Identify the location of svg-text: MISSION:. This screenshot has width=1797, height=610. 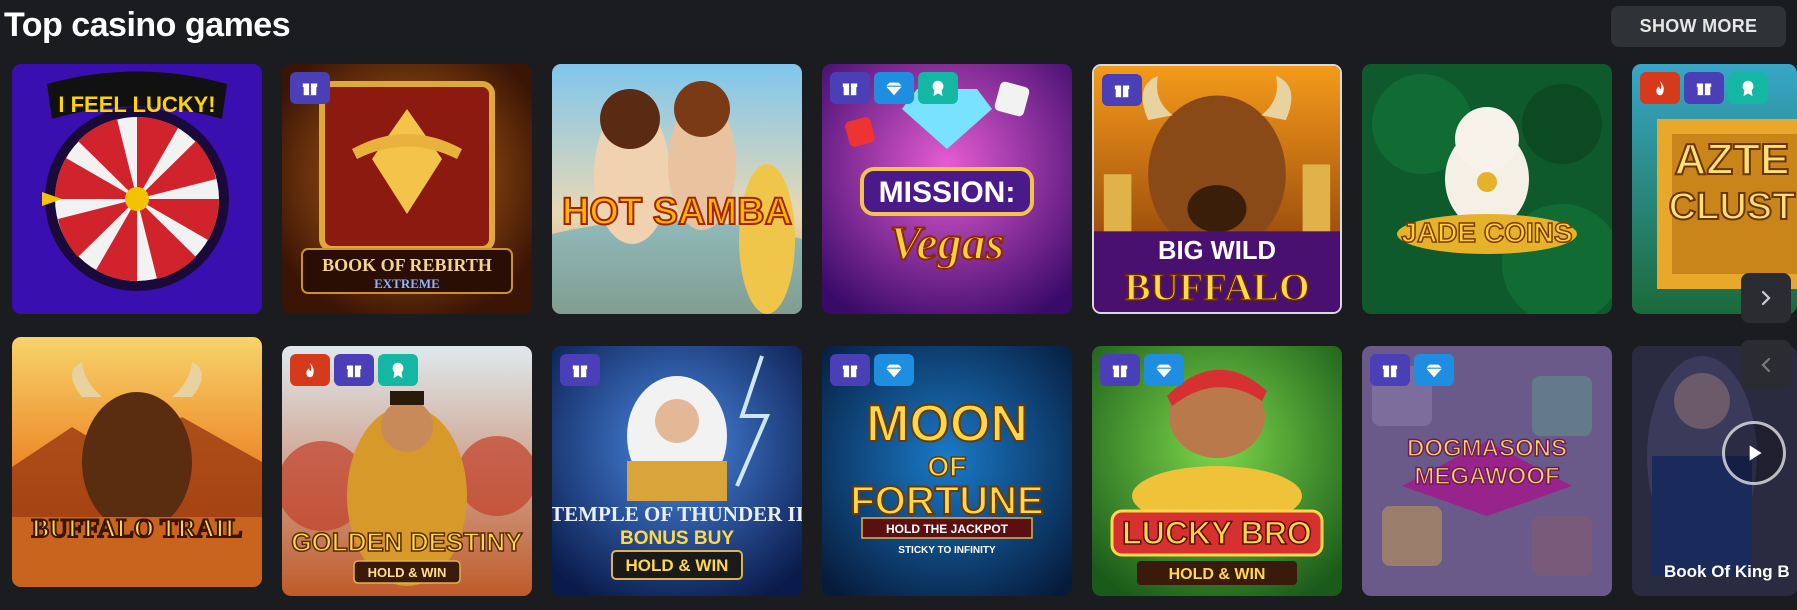
(947, 192).